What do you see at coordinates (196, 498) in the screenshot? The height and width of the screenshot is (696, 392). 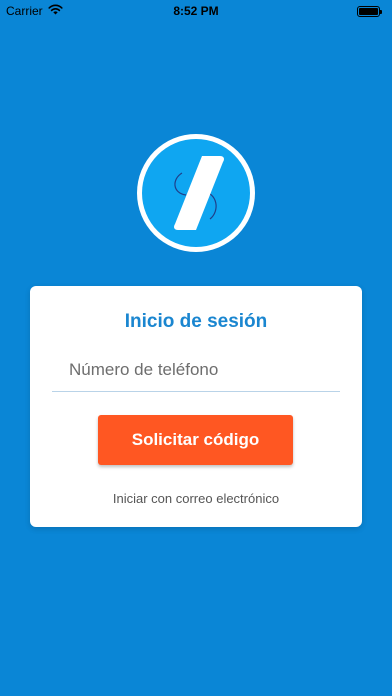 I see `email-login-link: Iniciar con correo electrónico` at bounding box center [196, 498].